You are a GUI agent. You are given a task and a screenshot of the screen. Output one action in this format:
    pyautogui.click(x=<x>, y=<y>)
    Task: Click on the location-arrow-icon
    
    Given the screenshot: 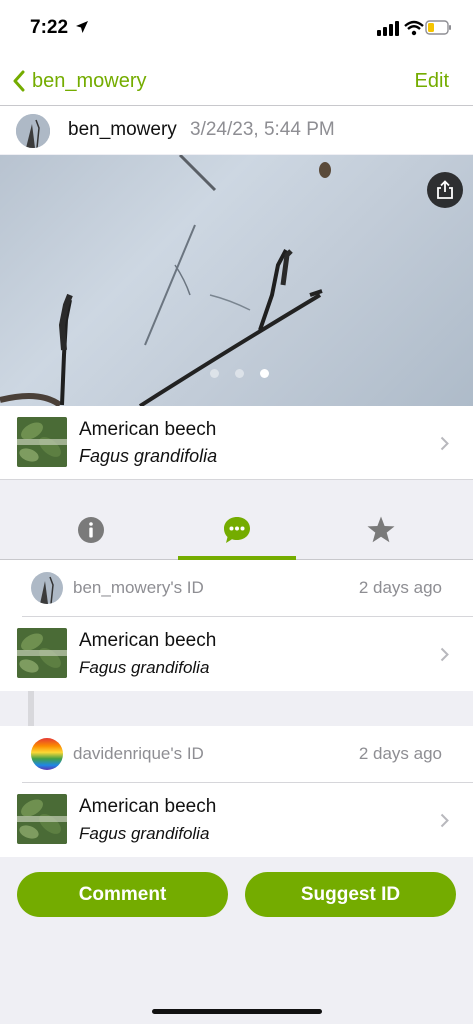 What is the action you would take?
    pyautogui.click(x=82, y=27)
    